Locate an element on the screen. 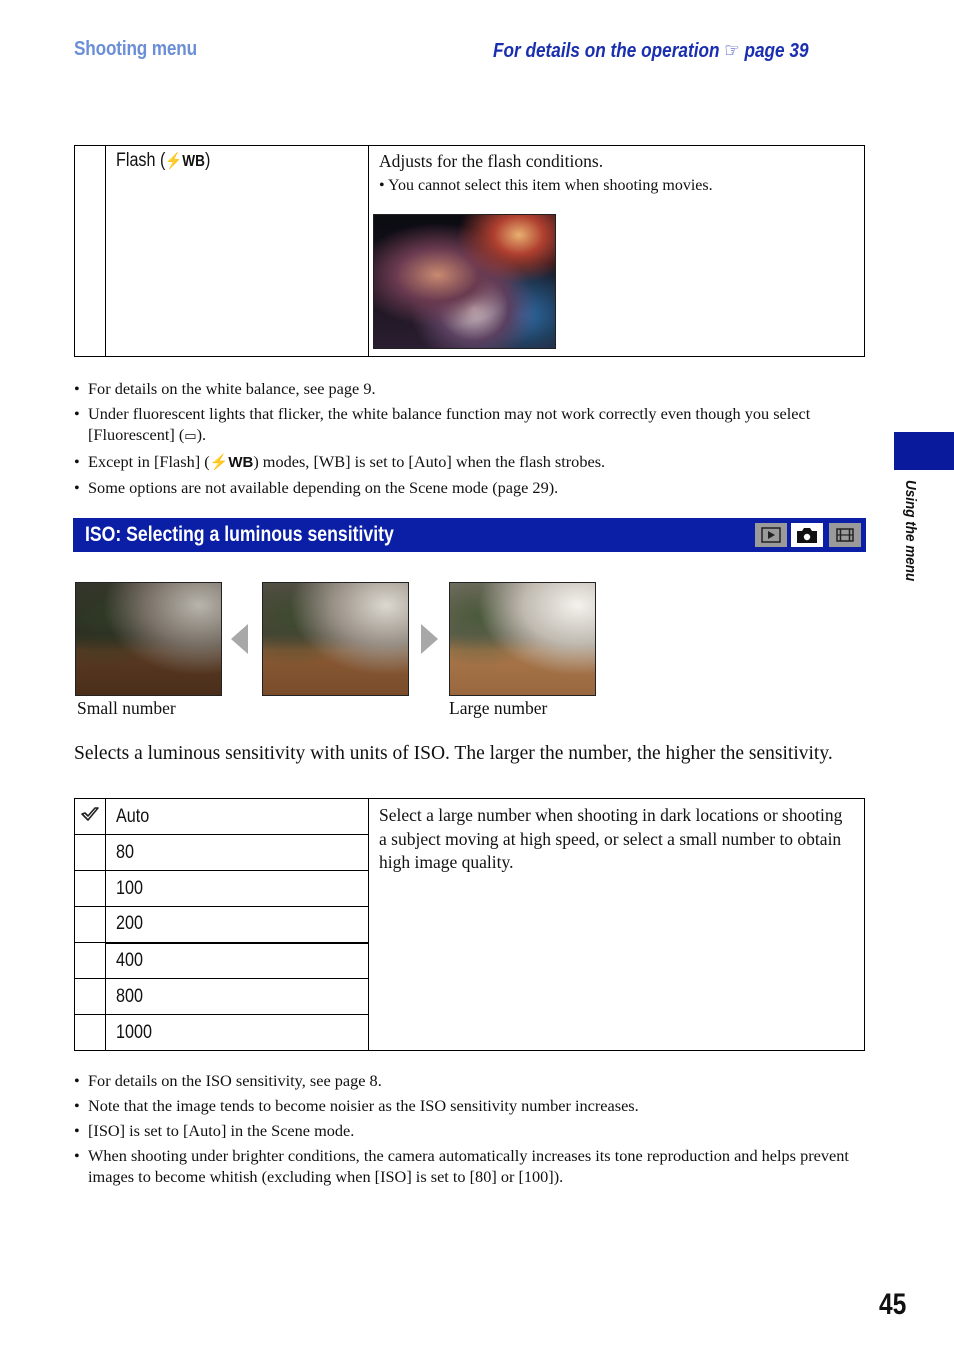  page-number: 45 is located at coordinates (893, 1304).